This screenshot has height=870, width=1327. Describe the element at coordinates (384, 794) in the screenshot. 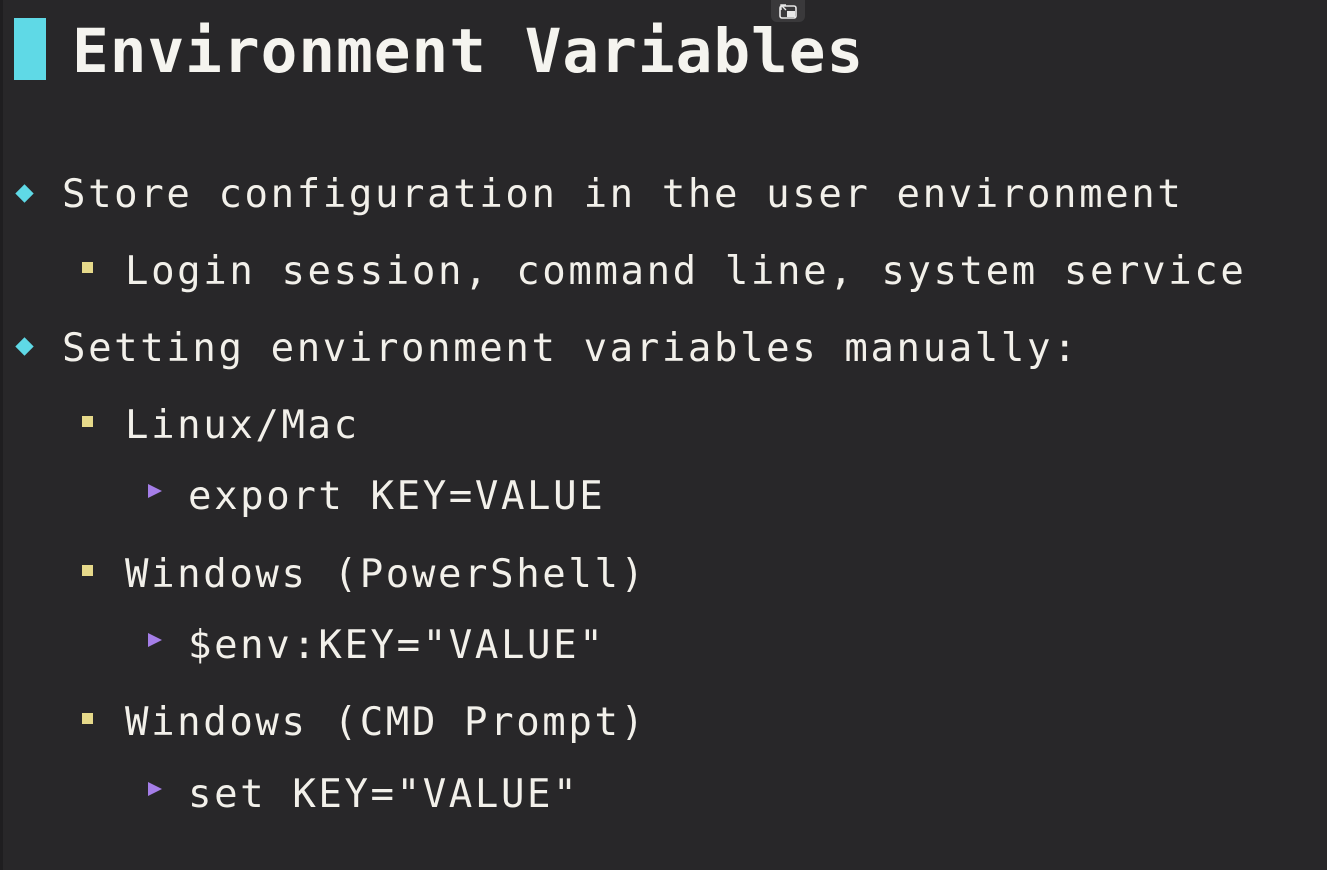

I see `bullet-item: set KEY="VALUE"` at that location.